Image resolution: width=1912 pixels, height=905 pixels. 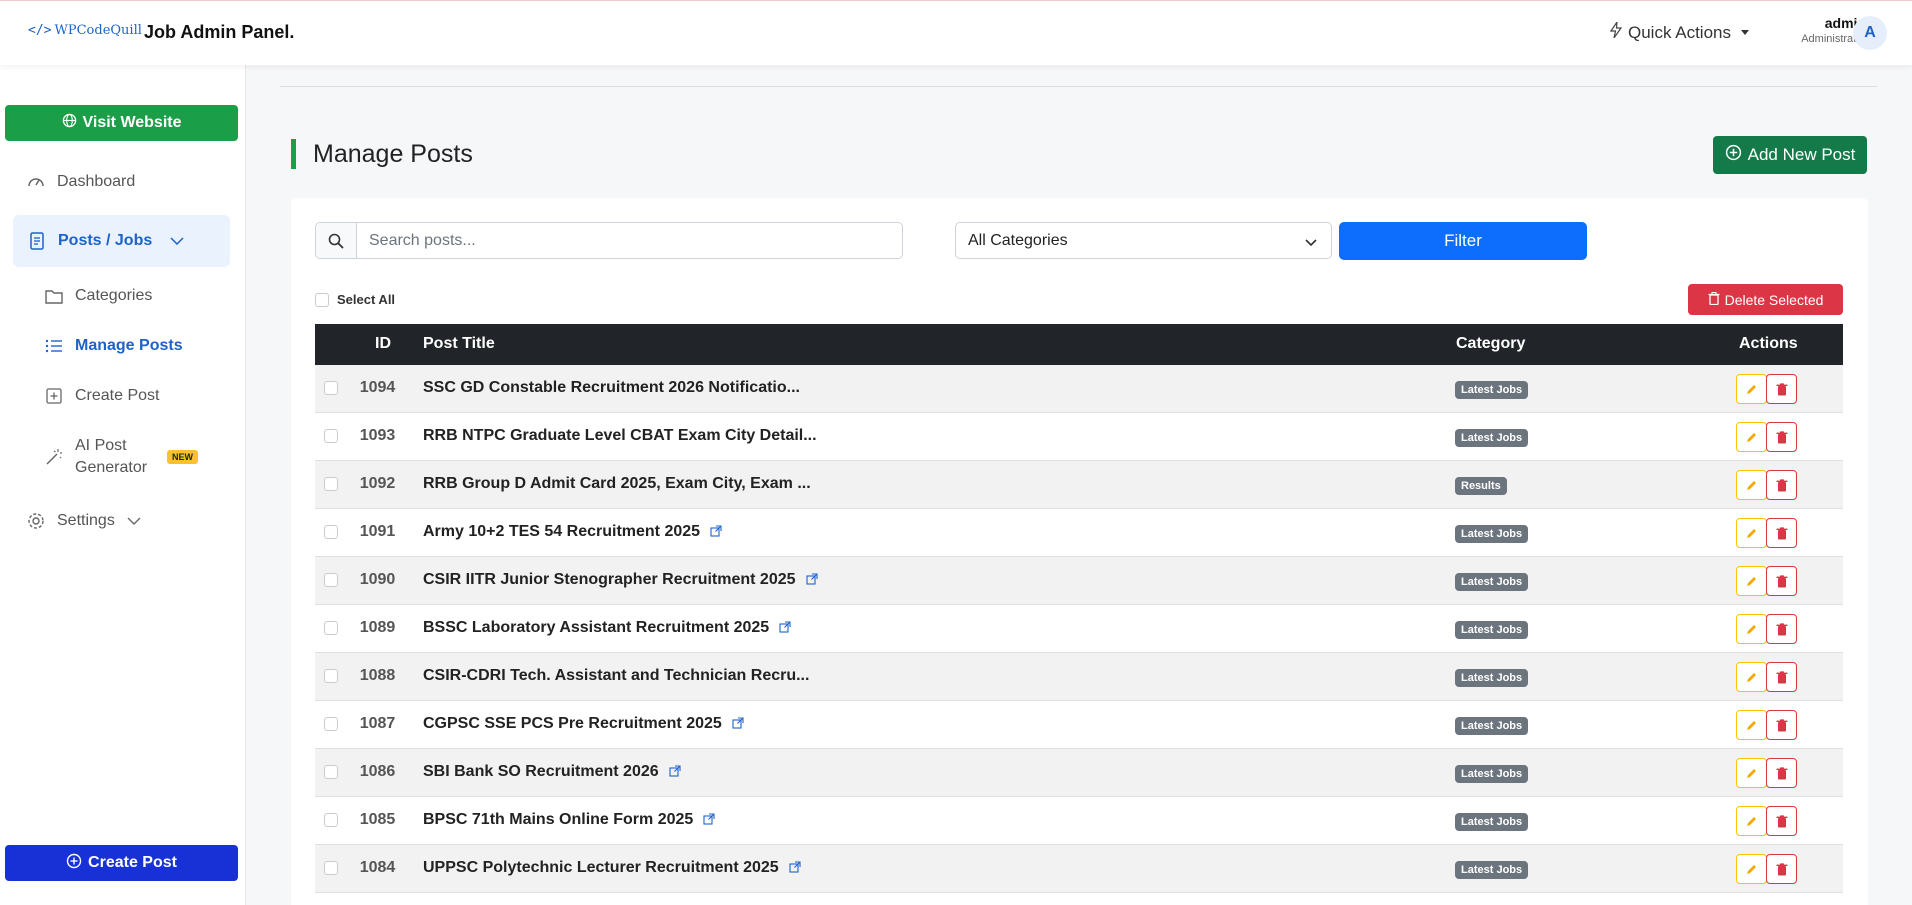 I want to click on sidebar-item-settings: Settings, so click(x=84, y=521).